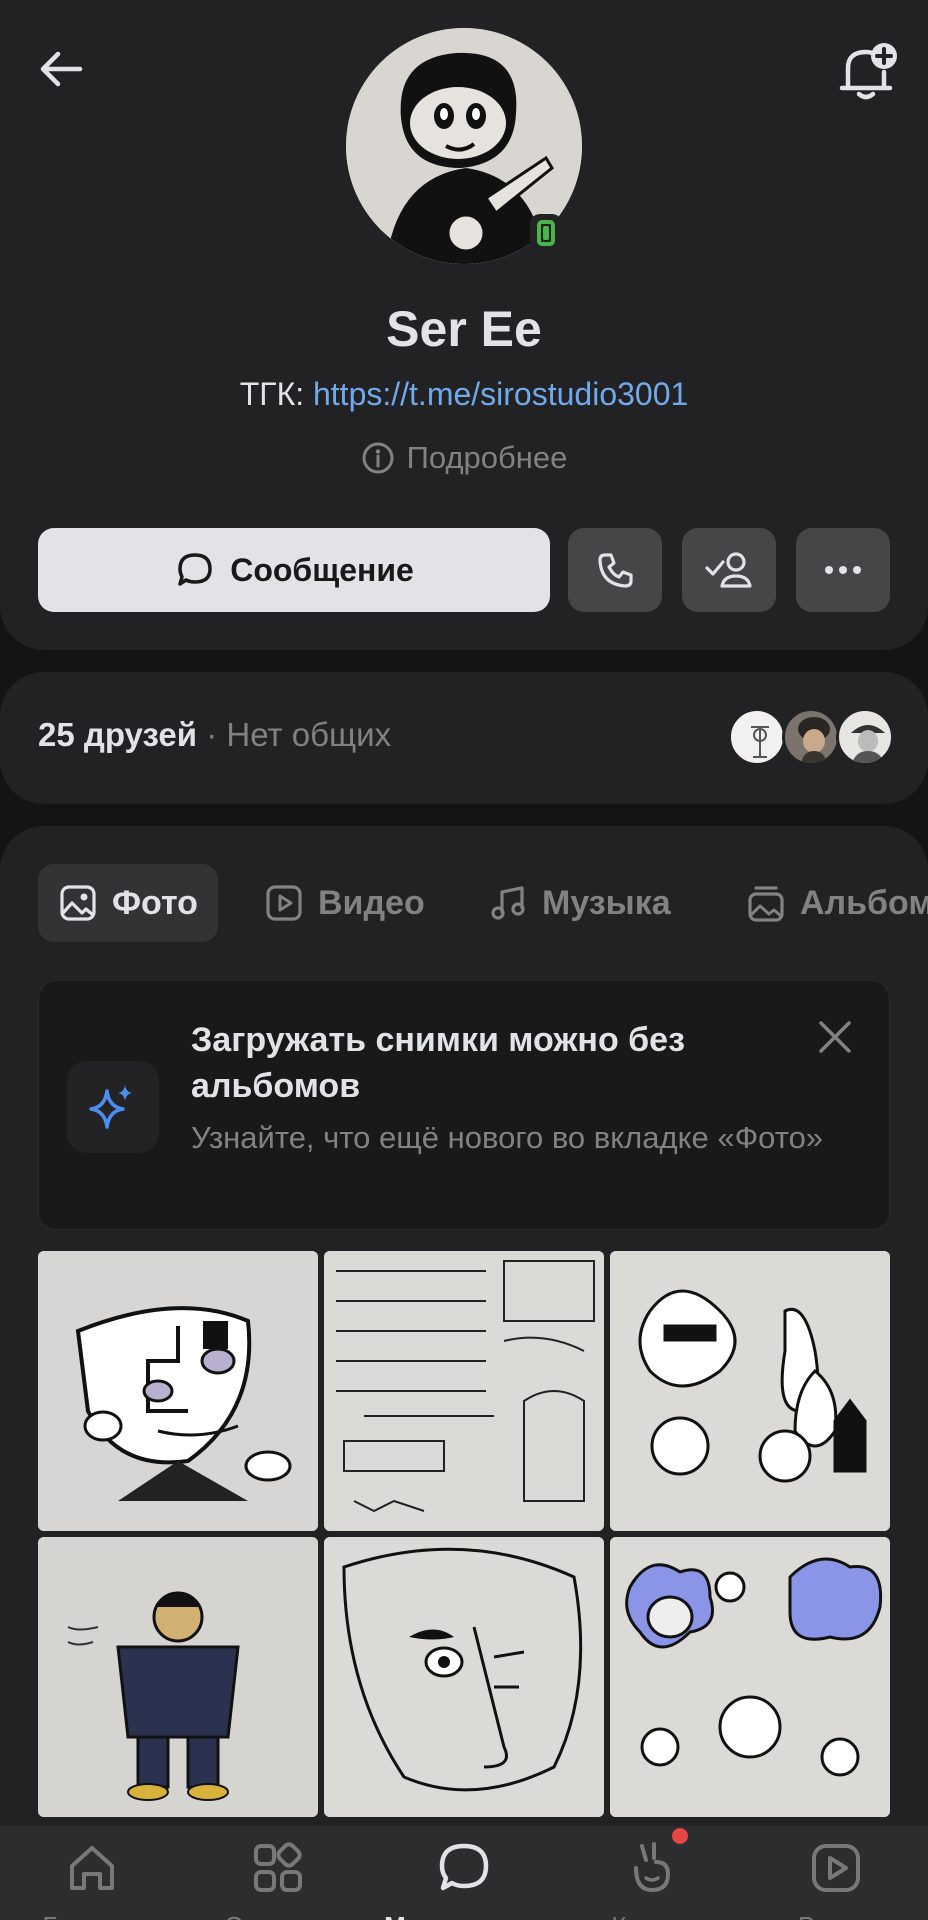  I want to click on tab-photo: Фото, so click(128, 903).